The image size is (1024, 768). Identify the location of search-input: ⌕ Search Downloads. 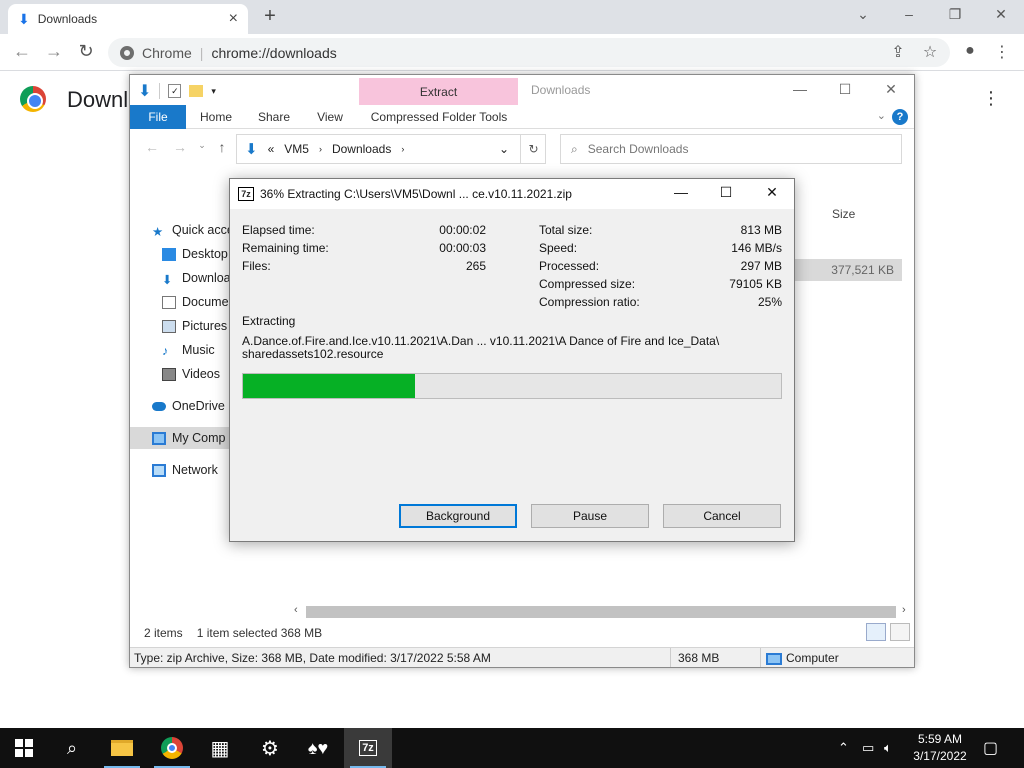
(731, 149).